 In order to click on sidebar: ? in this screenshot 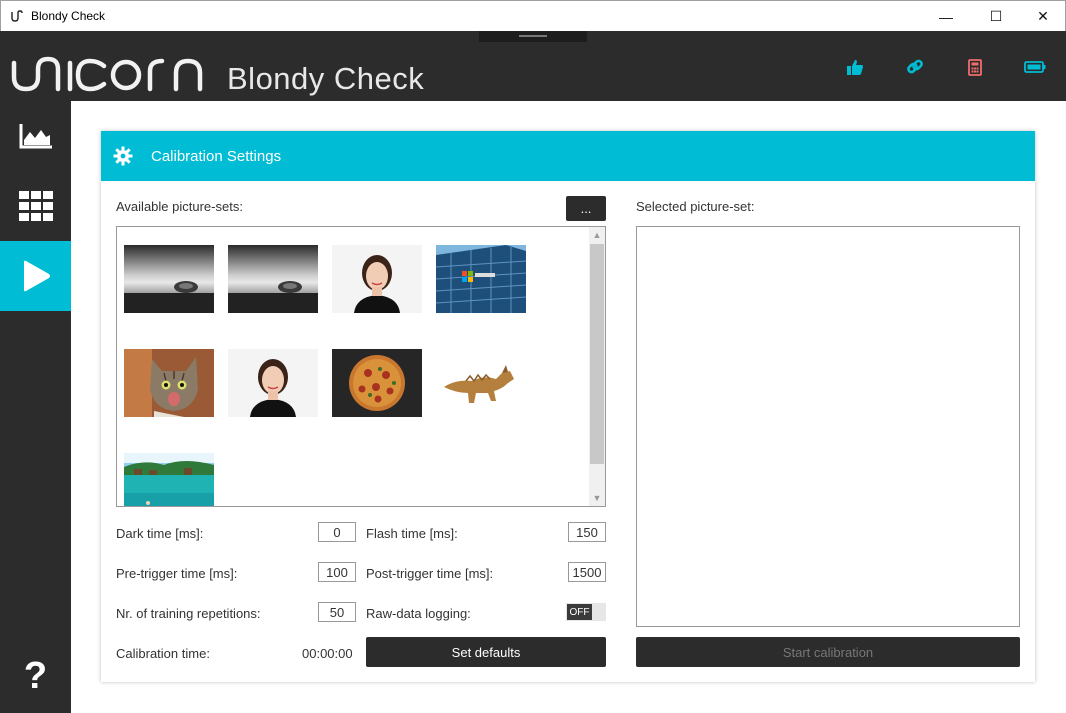, I will do `click(35, 407)`.